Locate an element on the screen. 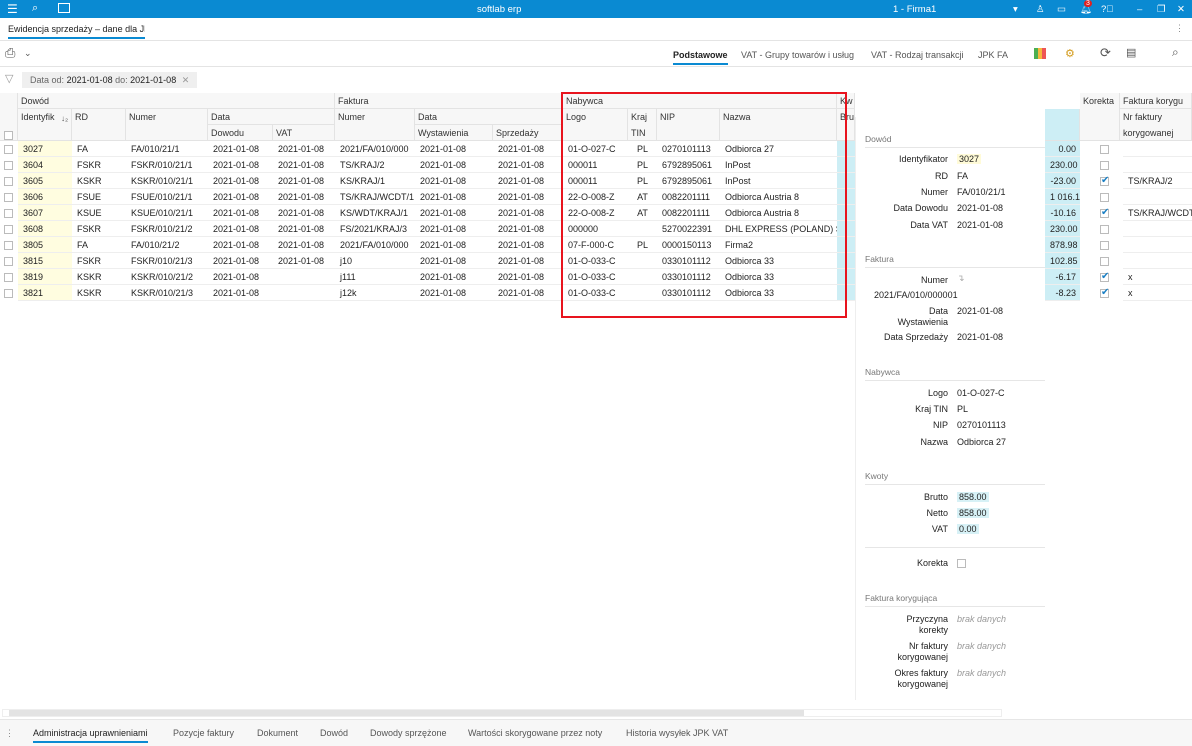  help-icon: ?⃝ is located at coordinates (1107, 9).